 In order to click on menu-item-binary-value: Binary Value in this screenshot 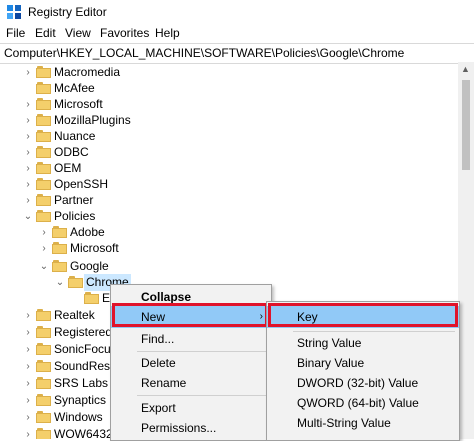, I will do `click(363, 363)`.